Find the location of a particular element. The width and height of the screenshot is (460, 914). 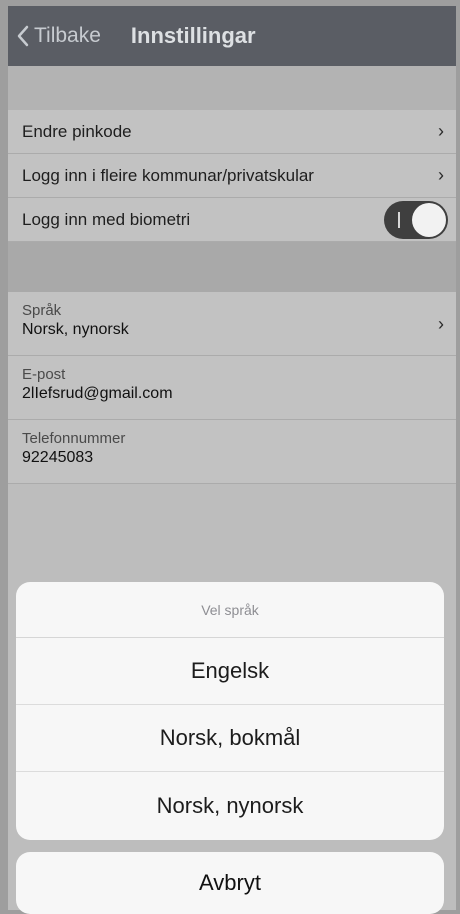

biometric-login-row: Logg inn med biometri is located at coordinates (232, 220).